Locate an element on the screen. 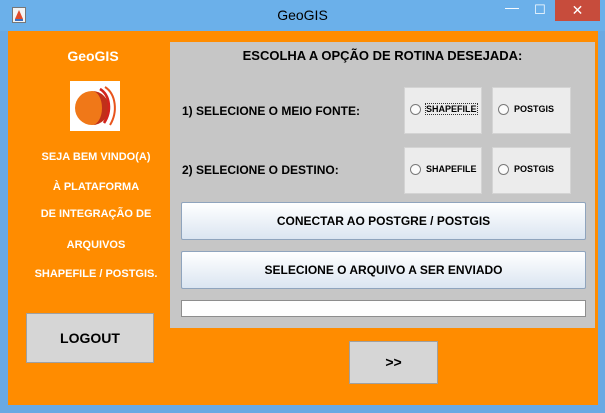 This screenshot has height=413, width=605. close-button: ✕ is located at coordinates (577, 10).